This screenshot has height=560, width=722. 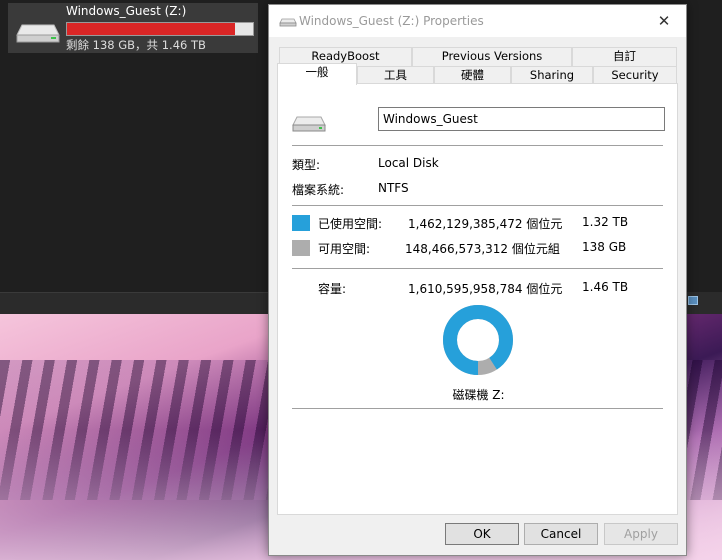 I want to click on view-toggle, so click(x=704, y=302).